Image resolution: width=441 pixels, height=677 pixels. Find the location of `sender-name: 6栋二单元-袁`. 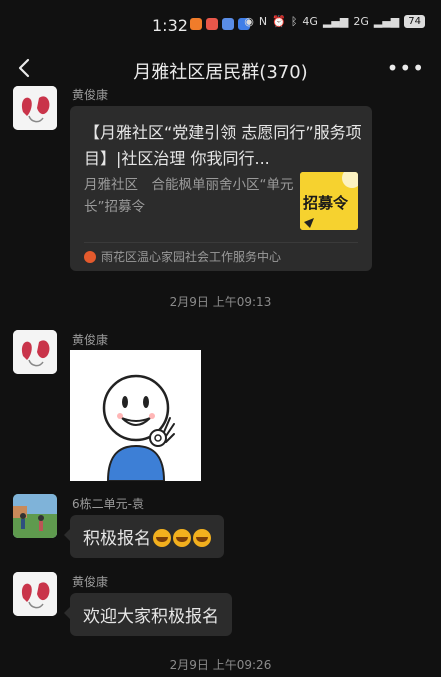

sender-name: 6栋二单元-袁 is located at coordinates (108, 504).